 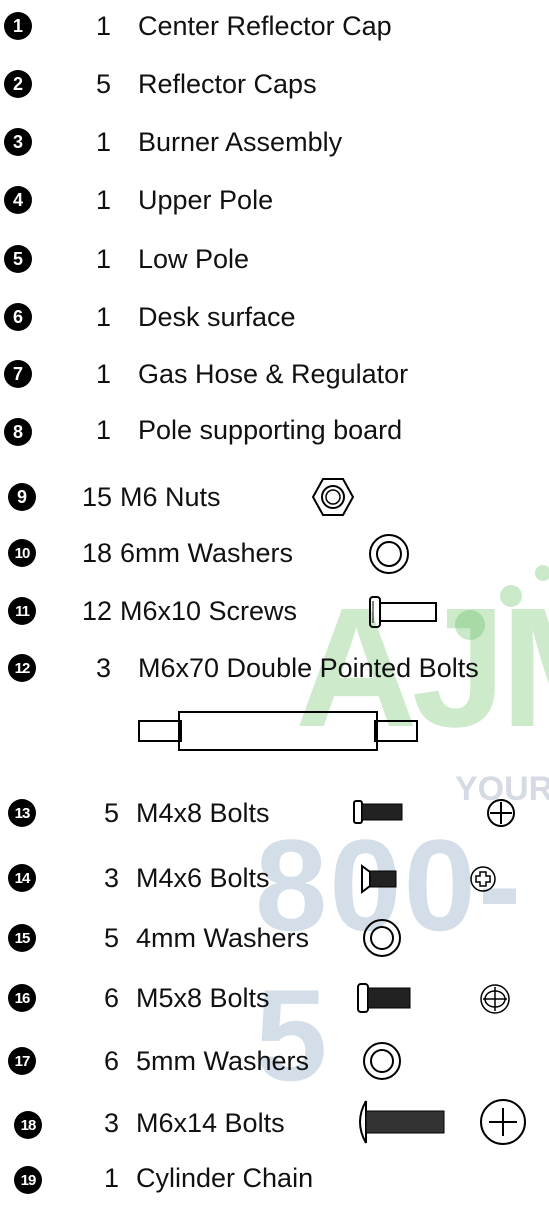 What do you see at coordinates (194, 259) in the screenshot?
I see `part-description: Low Pole` at bounding box center [194, 259].